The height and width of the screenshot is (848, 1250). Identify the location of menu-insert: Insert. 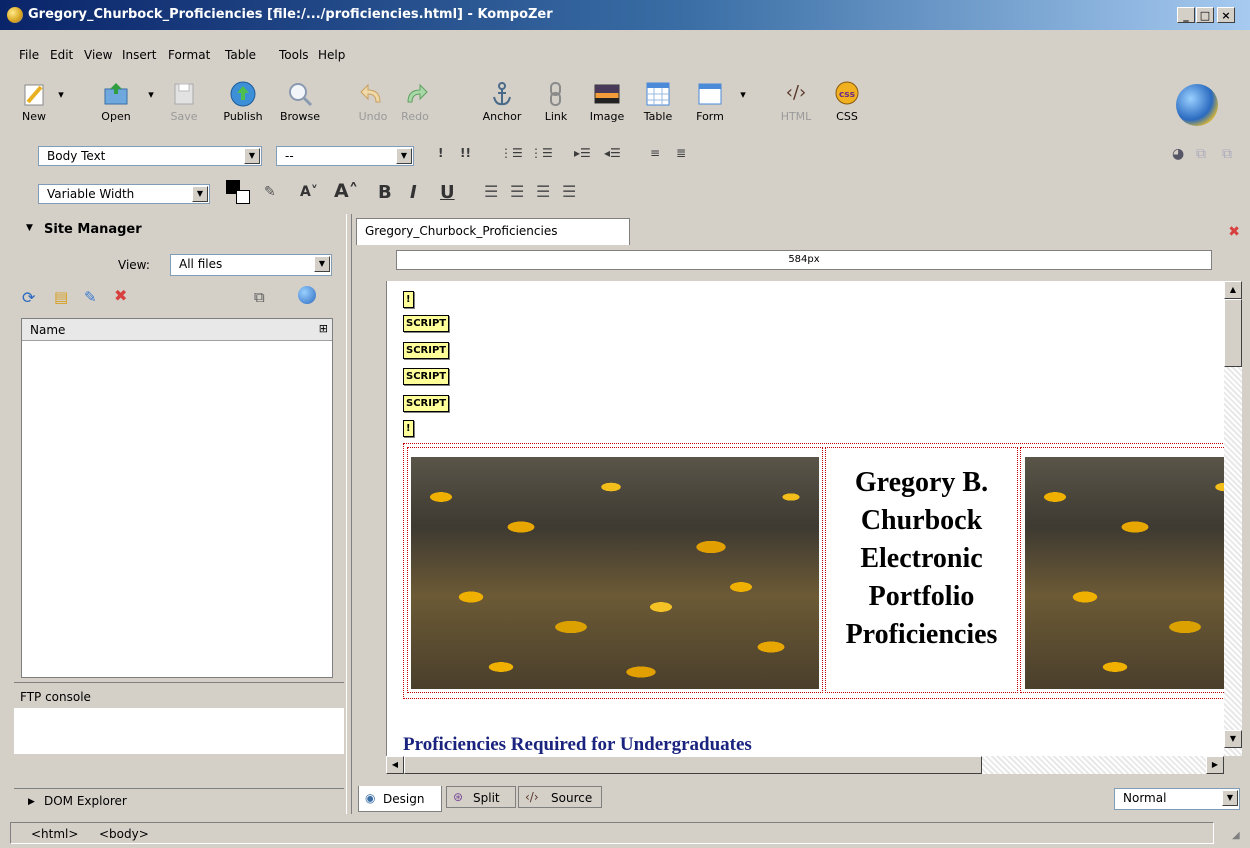
(139, 55).